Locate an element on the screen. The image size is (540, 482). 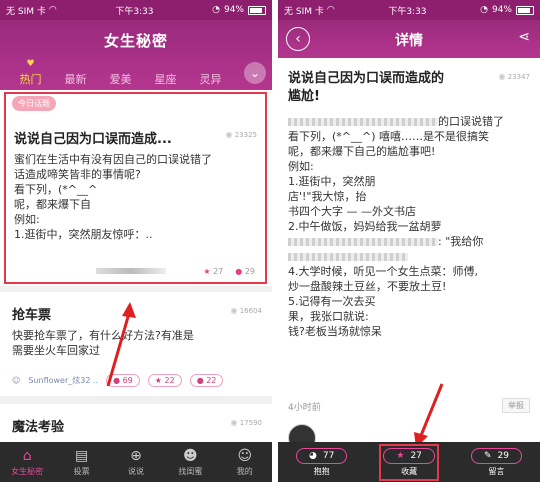
report-button: 举报 is located at coordinates (516, 405).